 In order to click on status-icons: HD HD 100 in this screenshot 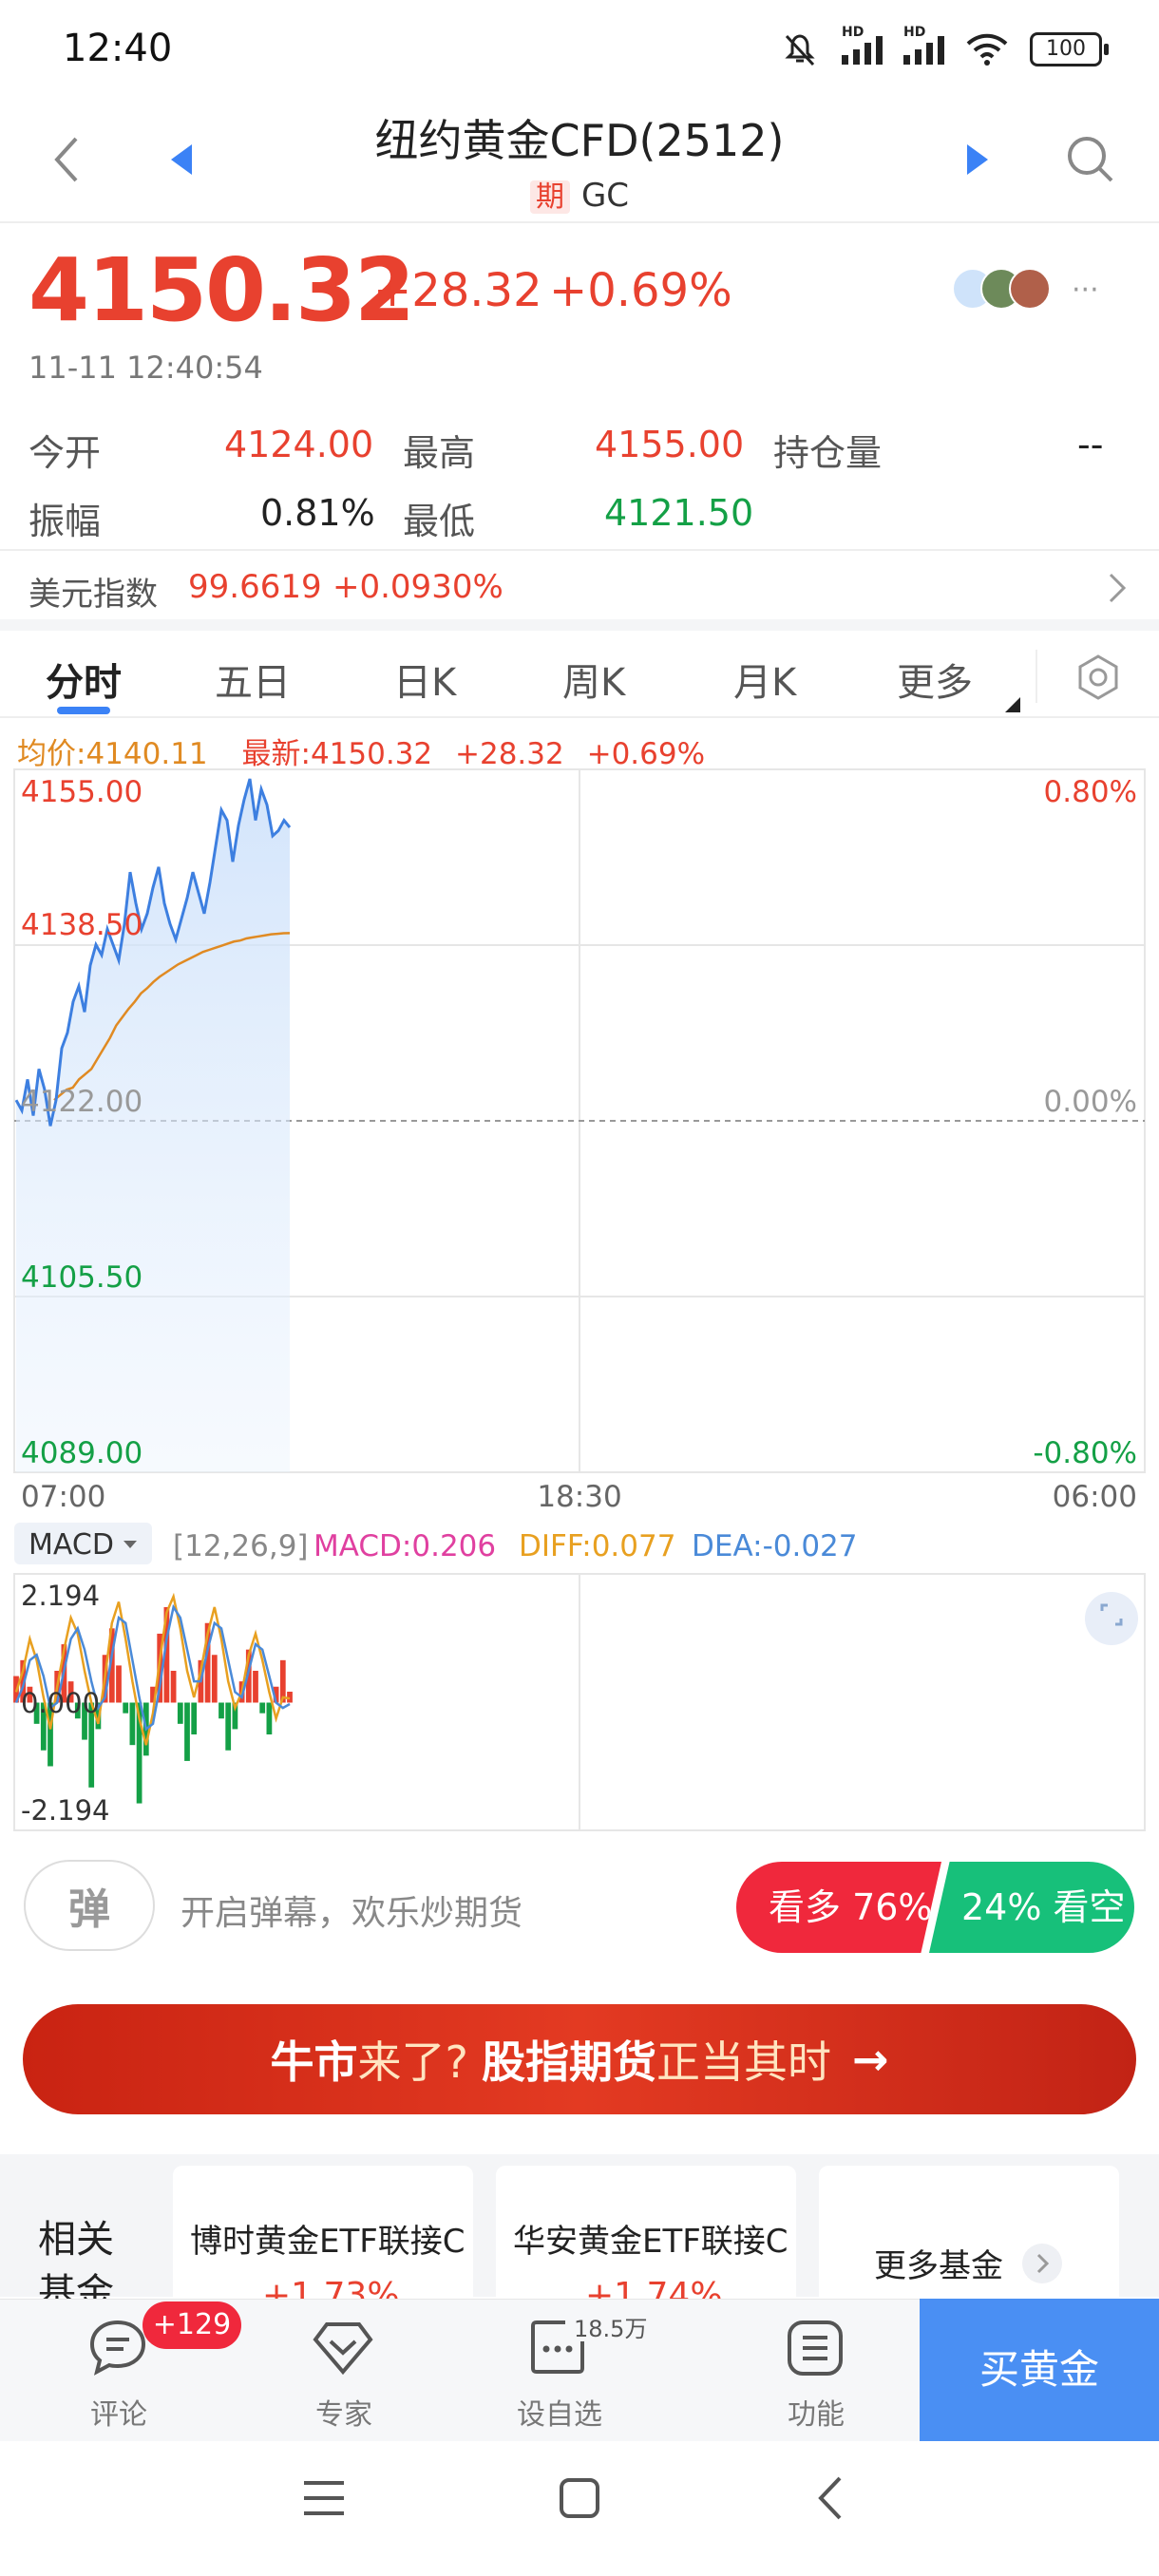, I will do `click(944, 47)`.